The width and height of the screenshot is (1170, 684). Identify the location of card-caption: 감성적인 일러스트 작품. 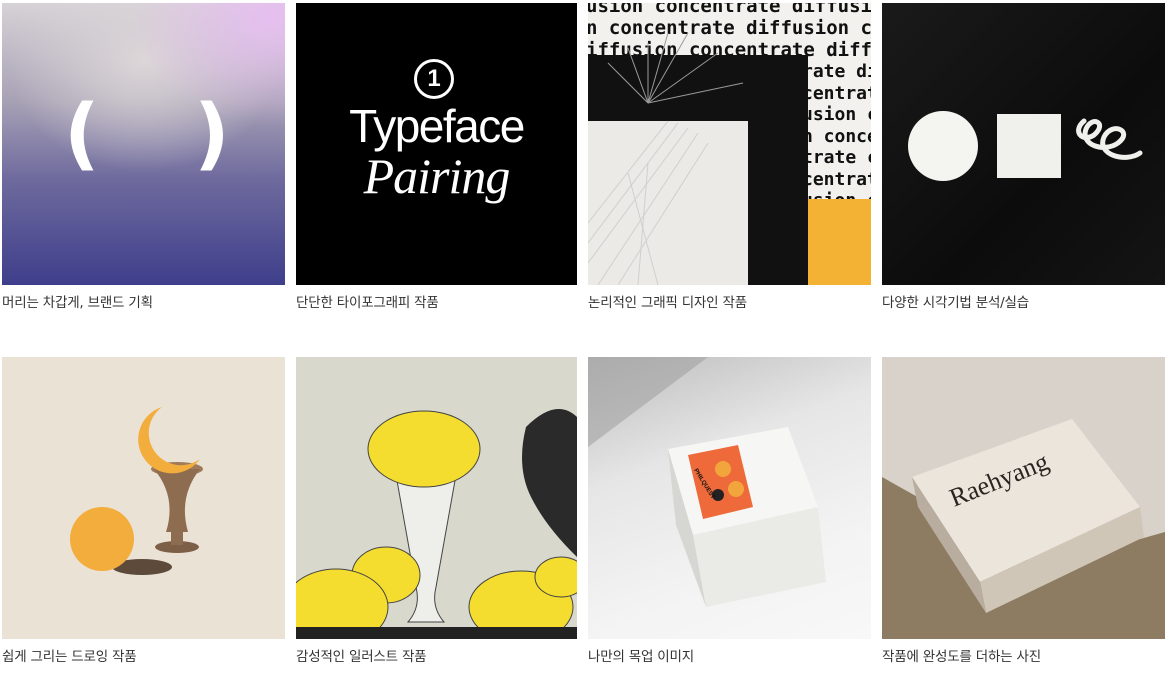
(436, 657).